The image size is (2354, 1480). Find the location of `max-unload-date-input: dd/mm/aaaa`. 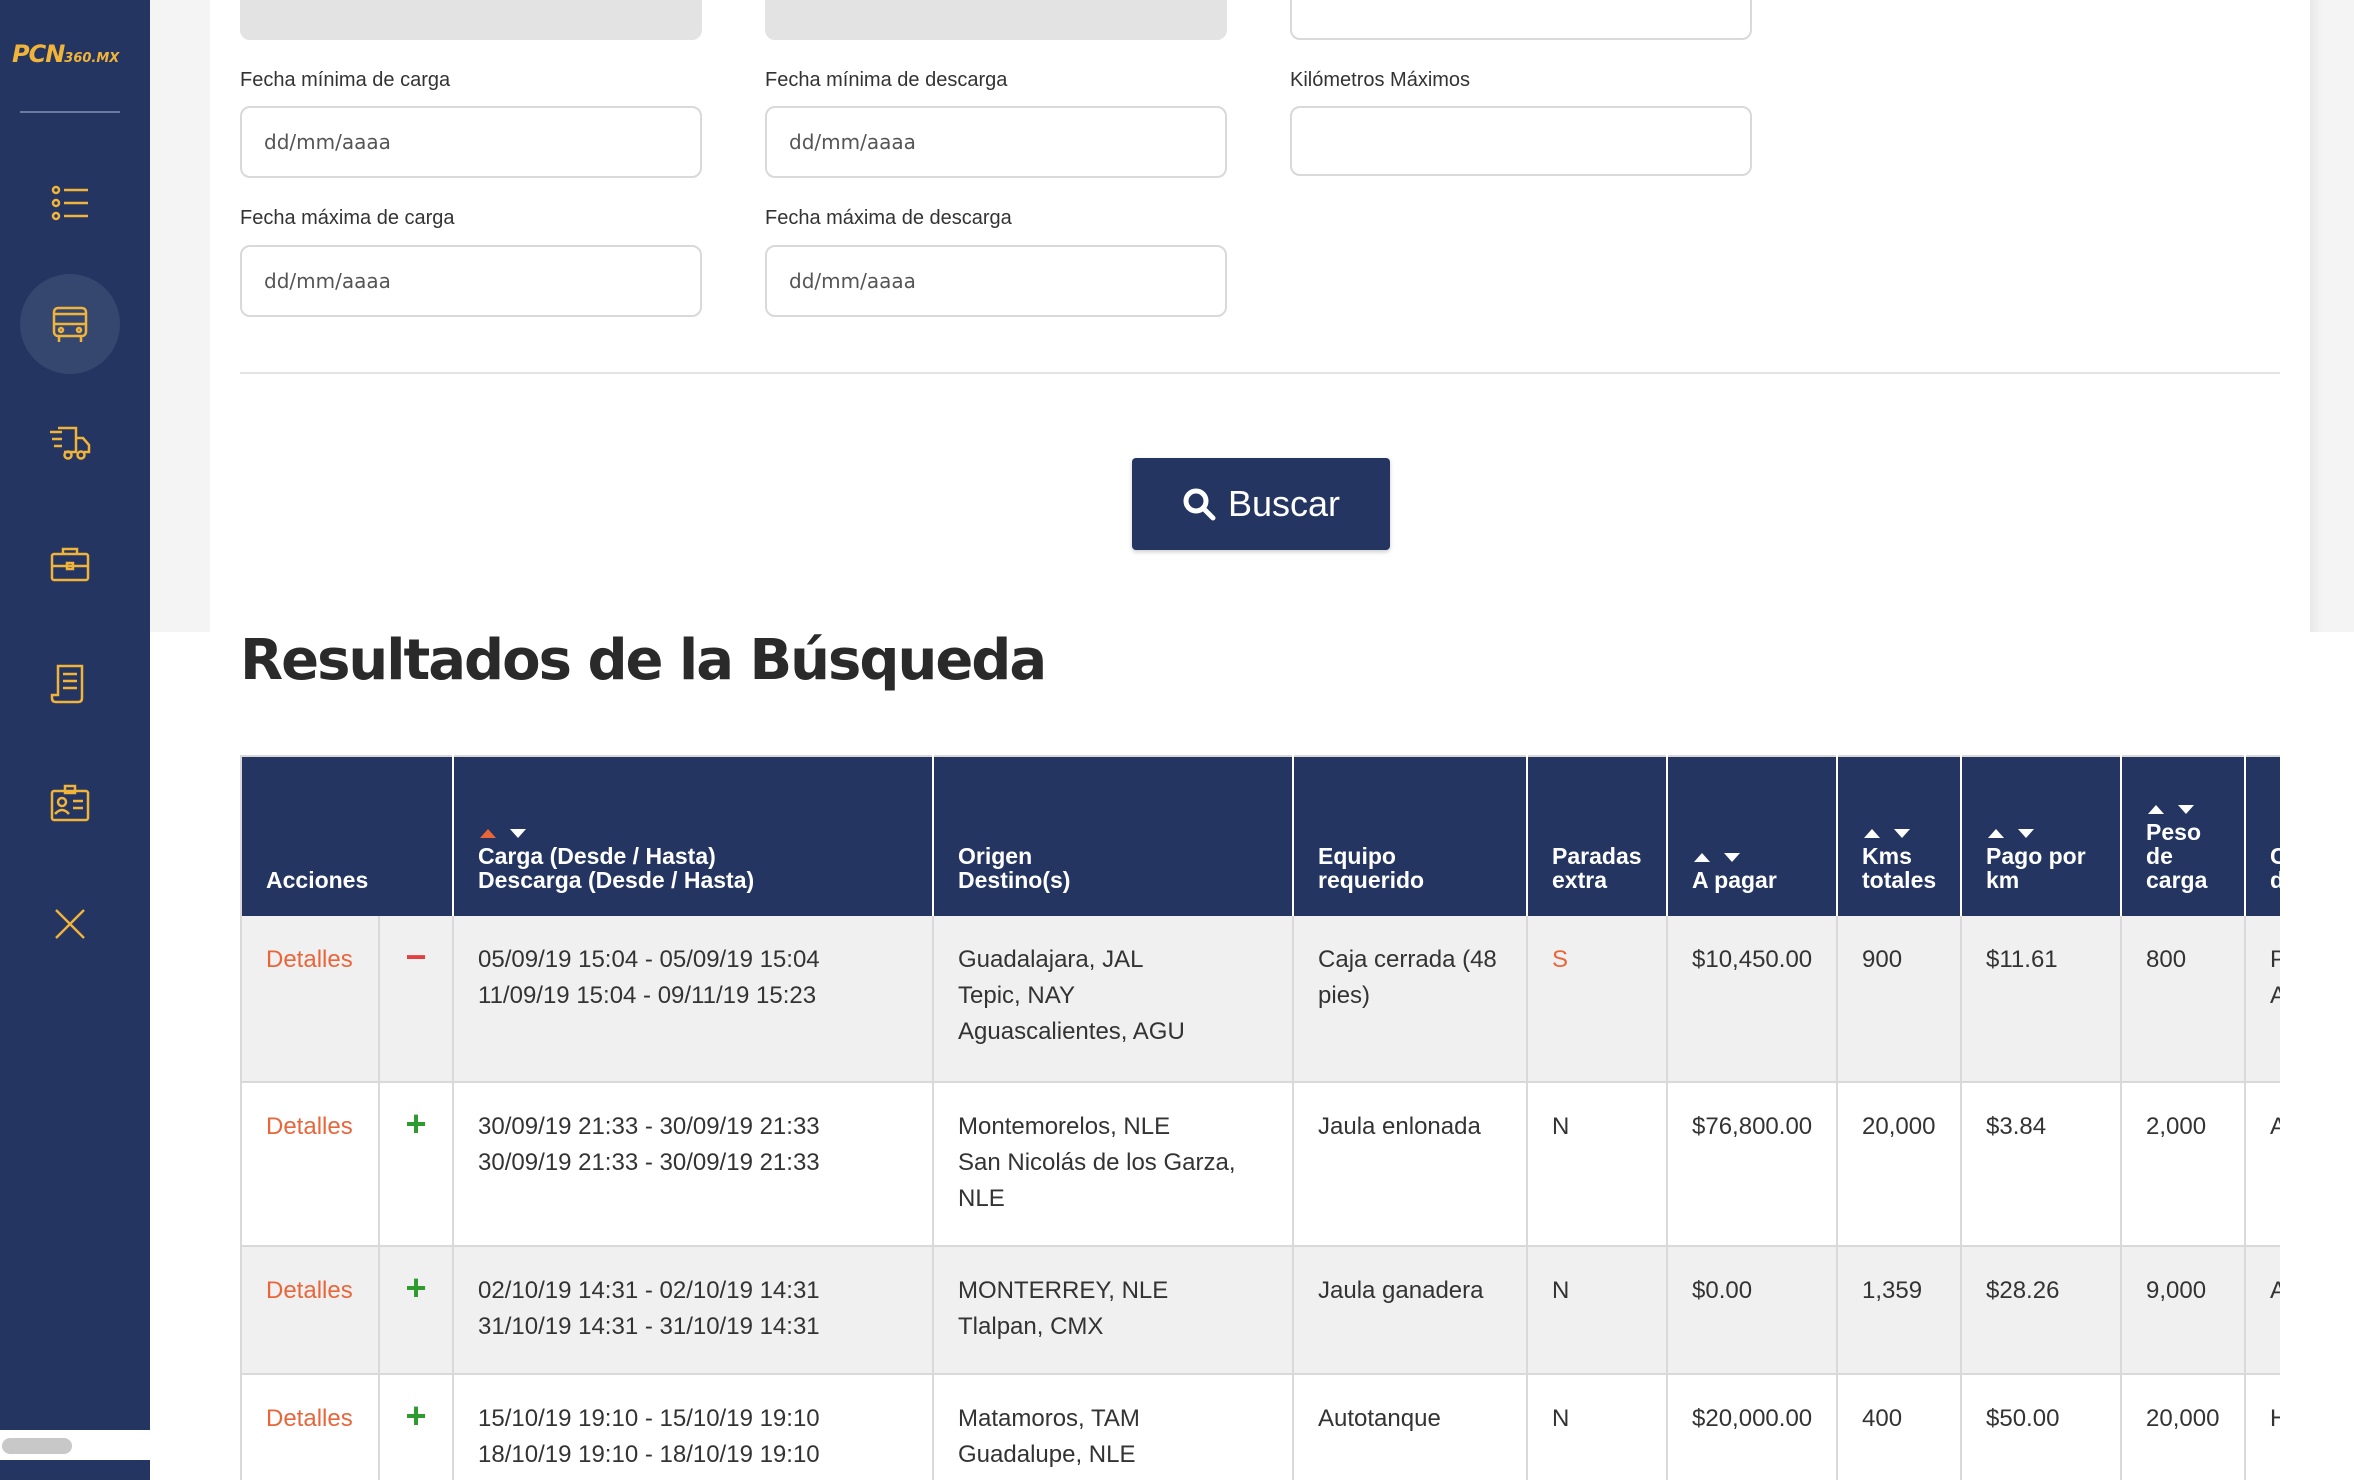

max-unload-date-input: dd/mm/aaaa is located at coordinates (996, 281).